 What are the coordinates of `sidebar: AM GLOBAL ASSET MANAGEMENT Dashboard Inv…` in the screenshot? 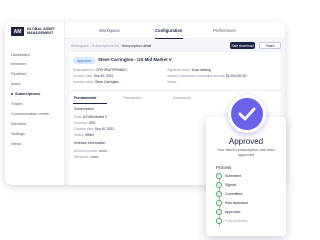 It's located at (35, 103).